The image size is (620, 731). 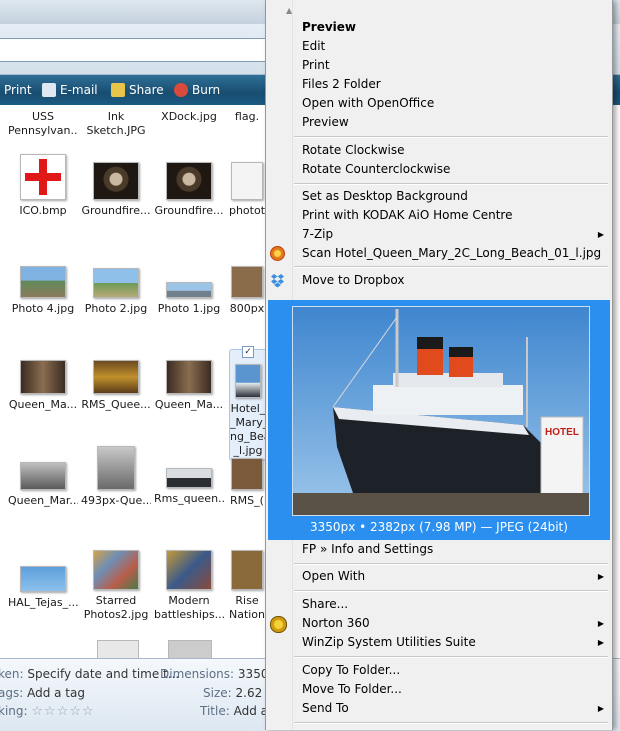 What do you see at coordinates (453, 549) in the screenshot?
I see `menu-item-fp-info-settings: FP » Info and Settings` at bounding box center [453, 549].